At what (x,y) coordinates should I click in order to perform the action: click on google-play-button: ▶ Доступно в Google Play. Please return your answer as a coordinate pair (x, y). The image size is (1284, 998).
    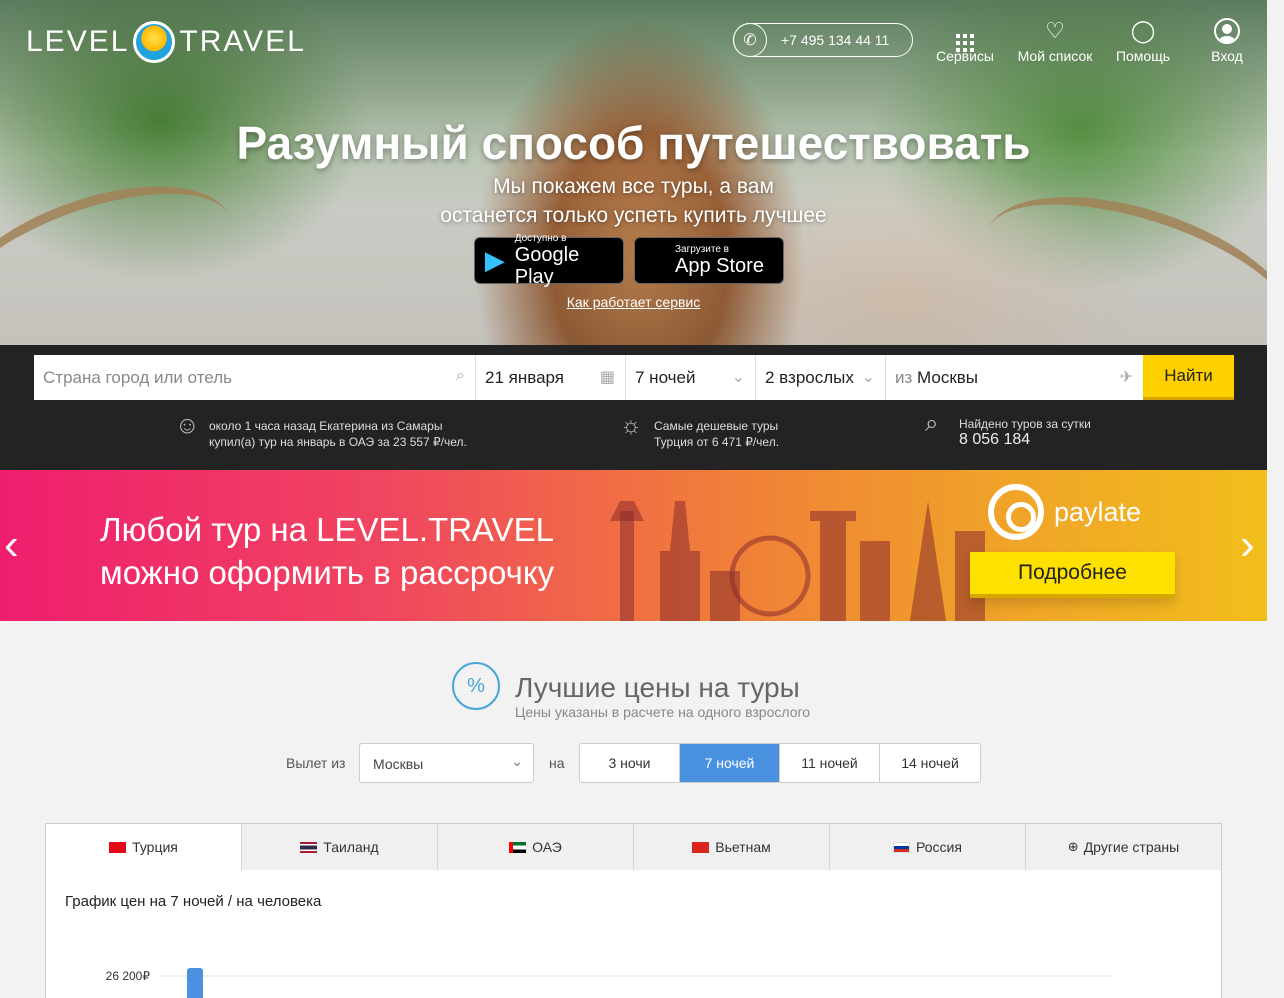
    Looking at the image, I should click on (549, 260).